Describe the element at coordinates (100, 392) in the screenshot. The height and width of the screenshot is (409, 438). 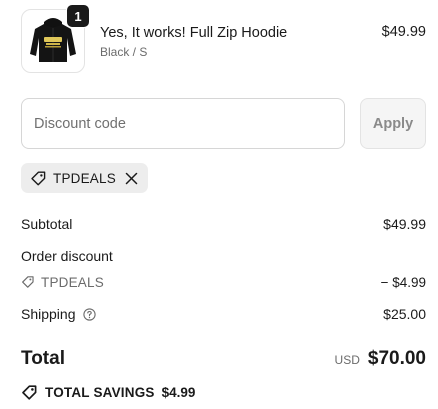
I see `total-savings-label: TOTAL SAVINGS` at that location.